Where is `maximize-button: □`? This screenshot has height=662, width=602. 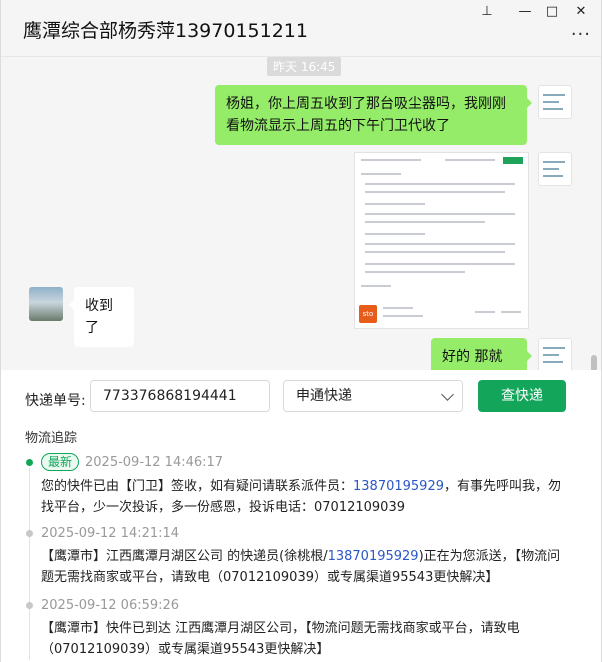
maximize-button: □ is located at coordinates (552, 12).